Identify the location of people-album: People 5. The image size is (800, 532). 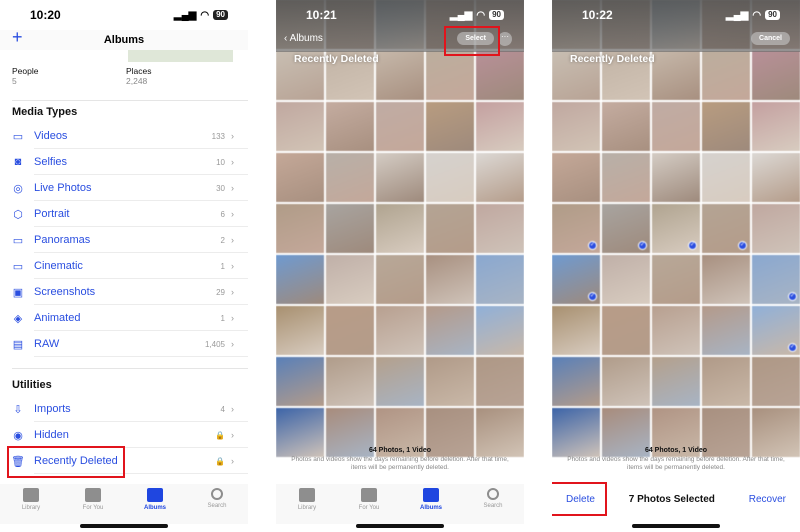
(69, 76).